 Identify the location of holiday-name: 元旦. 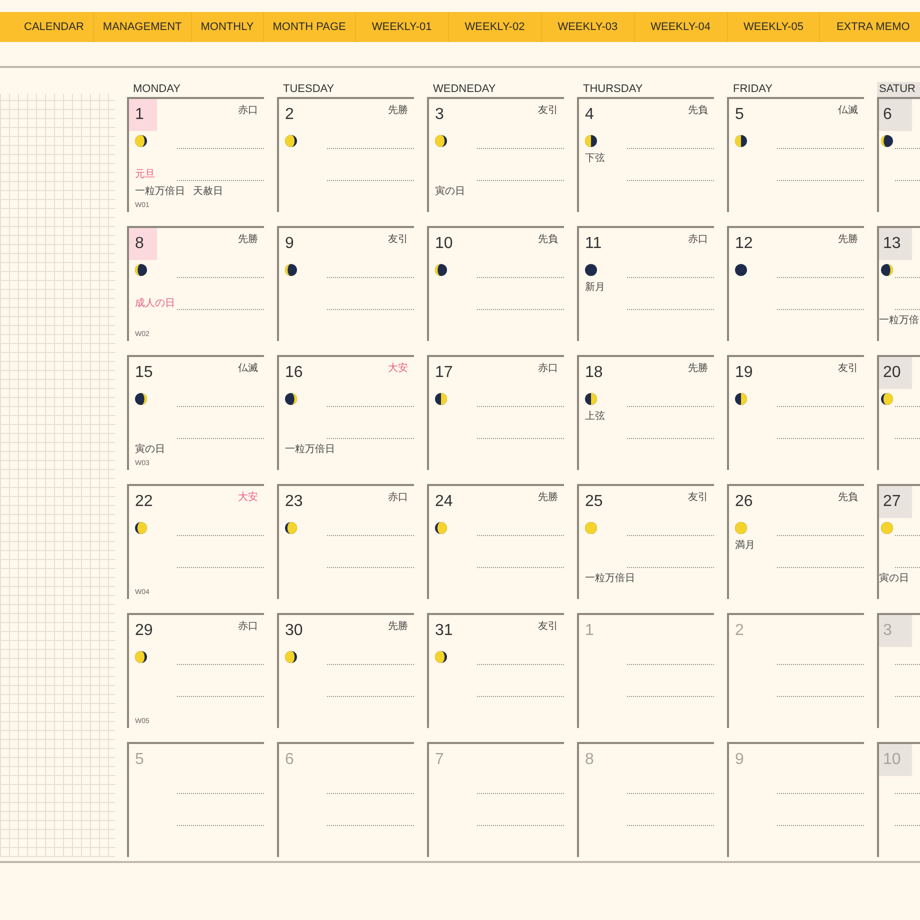
(145, 174).